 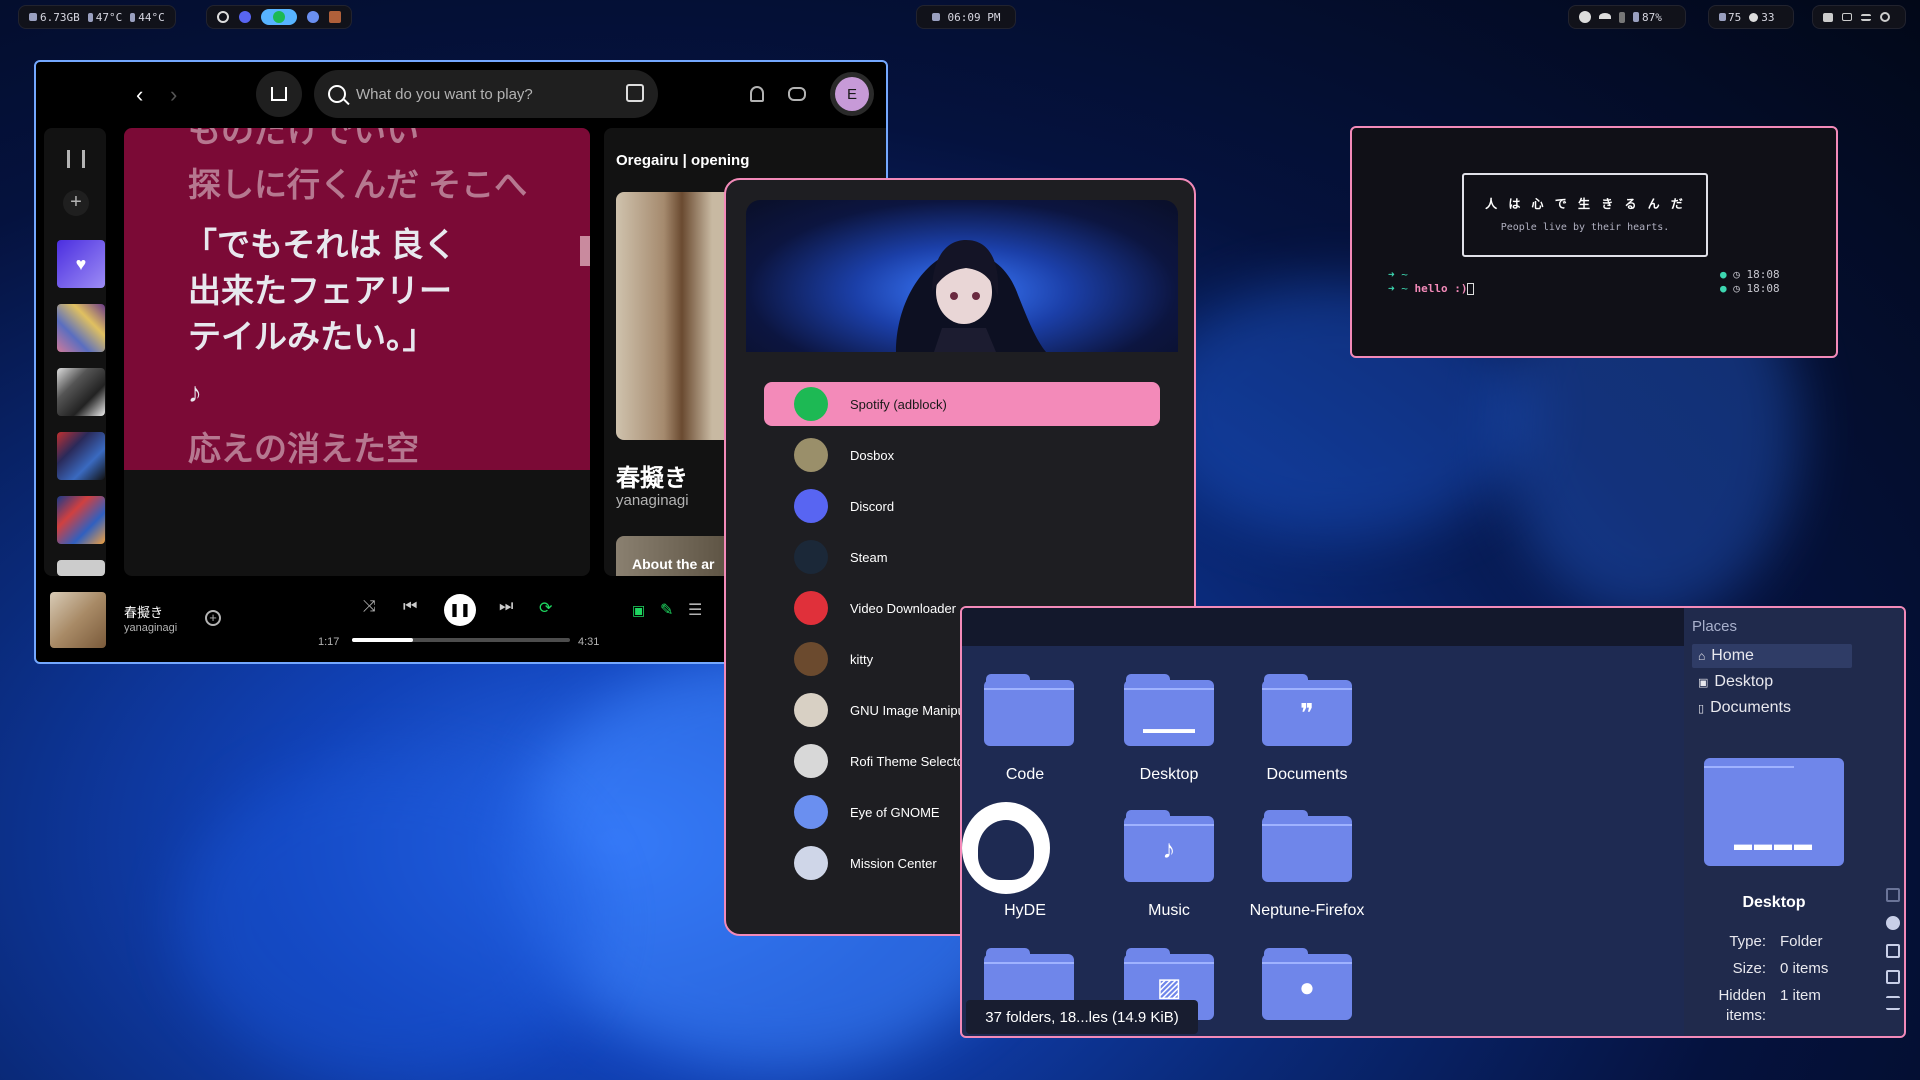 What do you see at coordinates (1169, 846) in the screenshot?
I see `music-folder-icon: ♪` at bounding box center [1169, 846].